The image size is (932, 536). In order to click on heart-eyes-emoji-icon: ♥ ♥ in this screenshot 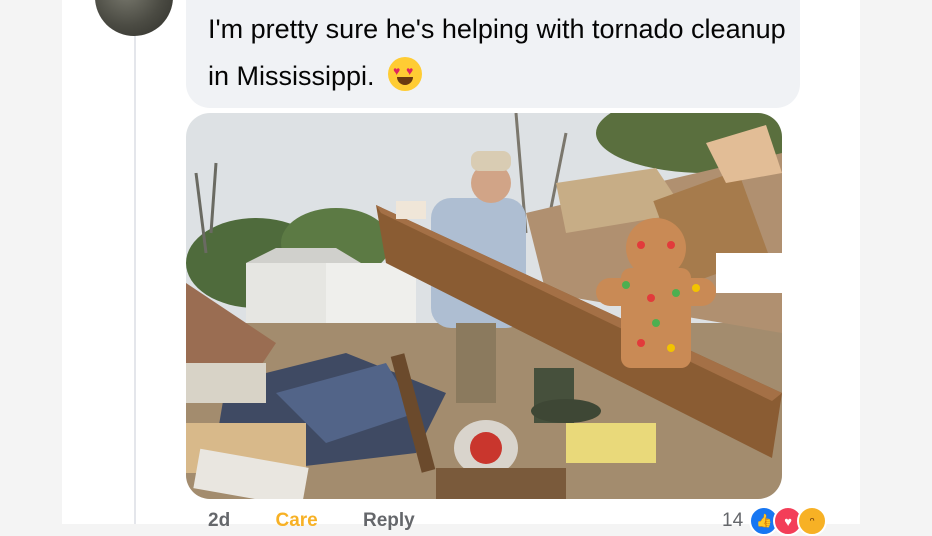, I will do `click(405, 74)`.